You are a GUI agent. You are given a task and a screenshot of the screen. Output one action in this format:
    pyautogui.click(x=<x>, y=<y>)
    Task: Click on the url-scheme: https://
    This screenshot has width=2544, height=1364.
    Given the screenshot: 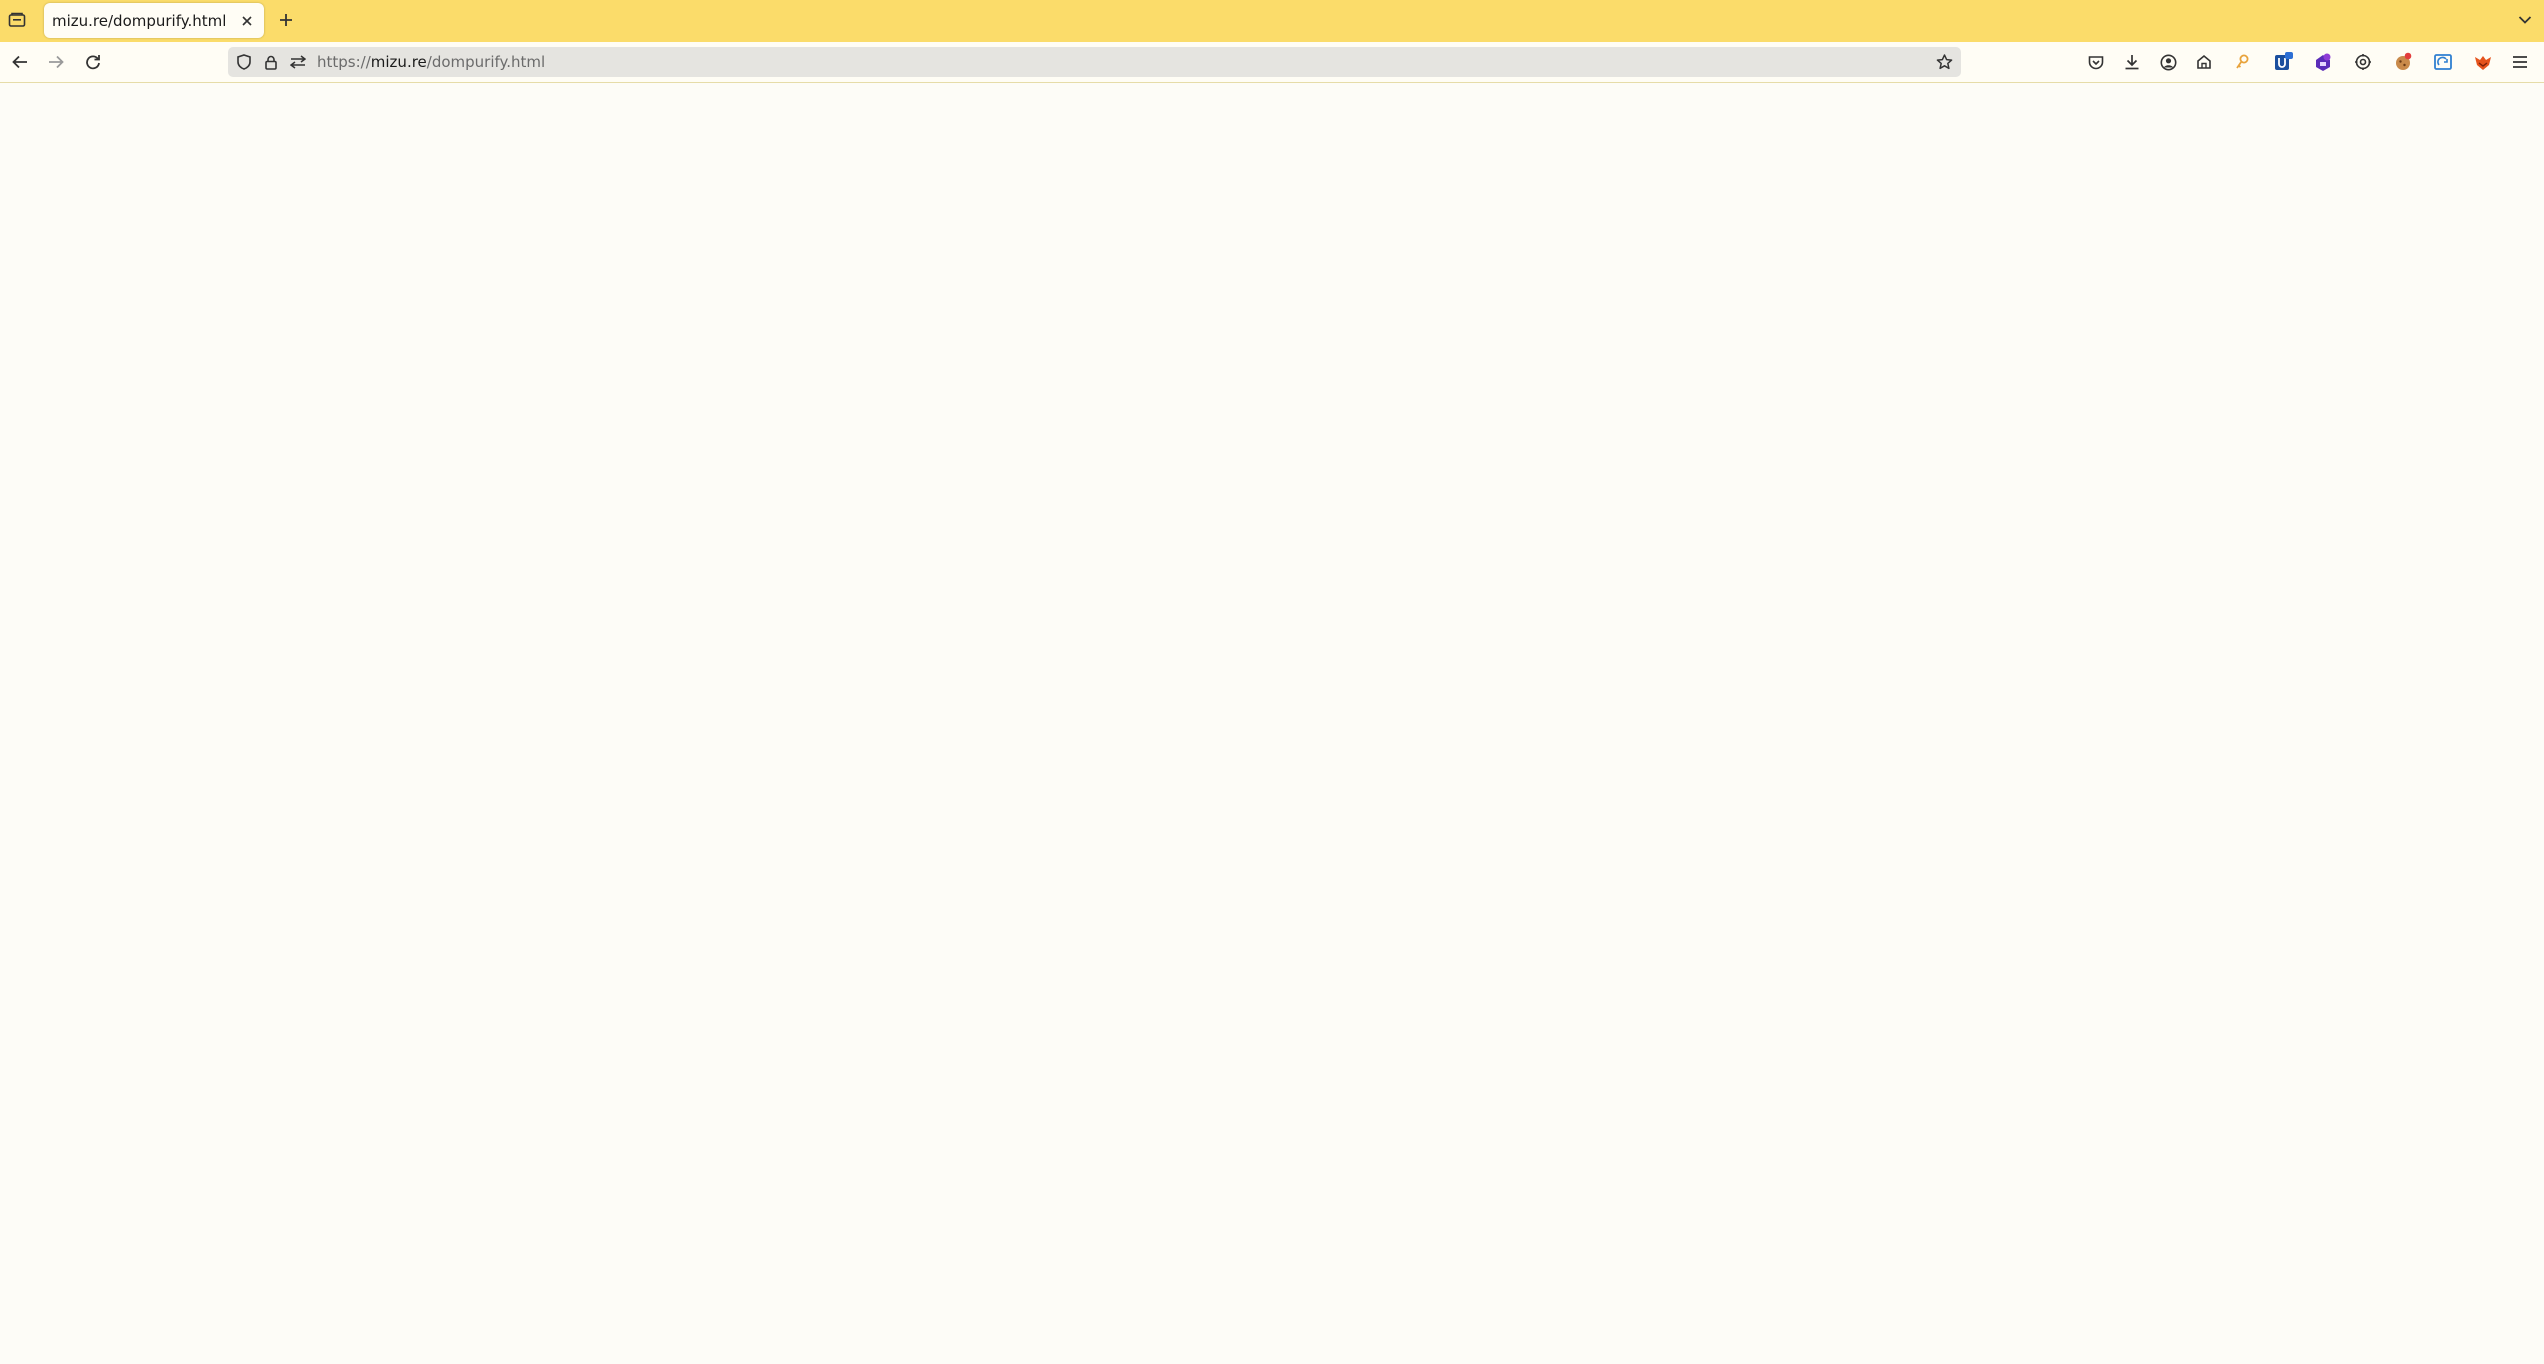 What is the action you would take?
    pyautogui.click(x=344, y=62)
    